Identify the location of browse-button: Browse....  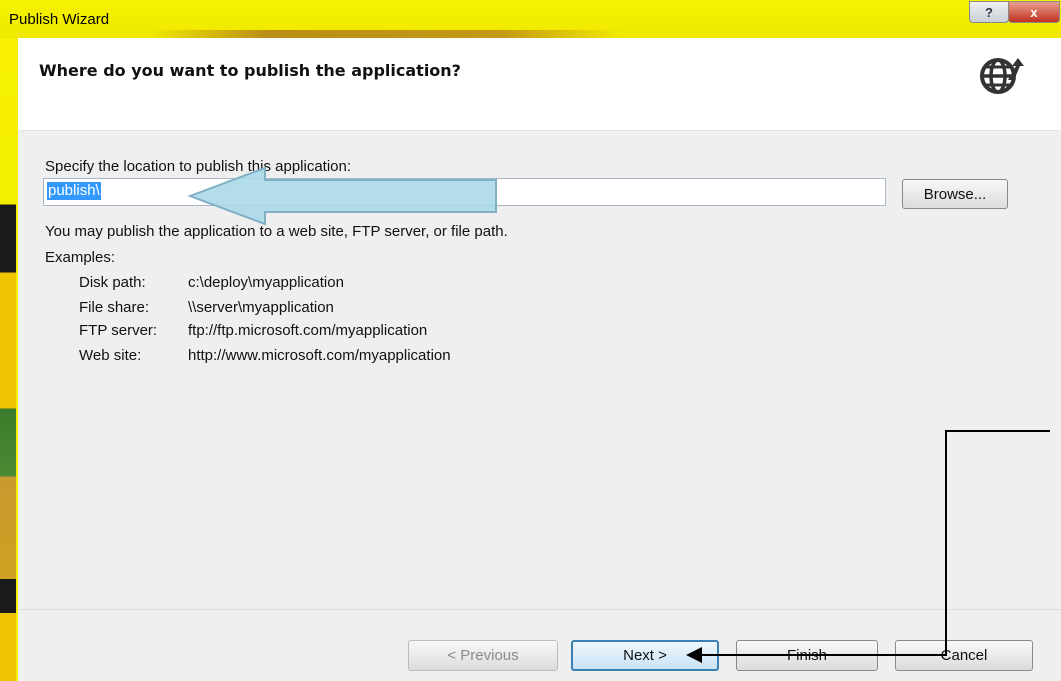
(955, 194).